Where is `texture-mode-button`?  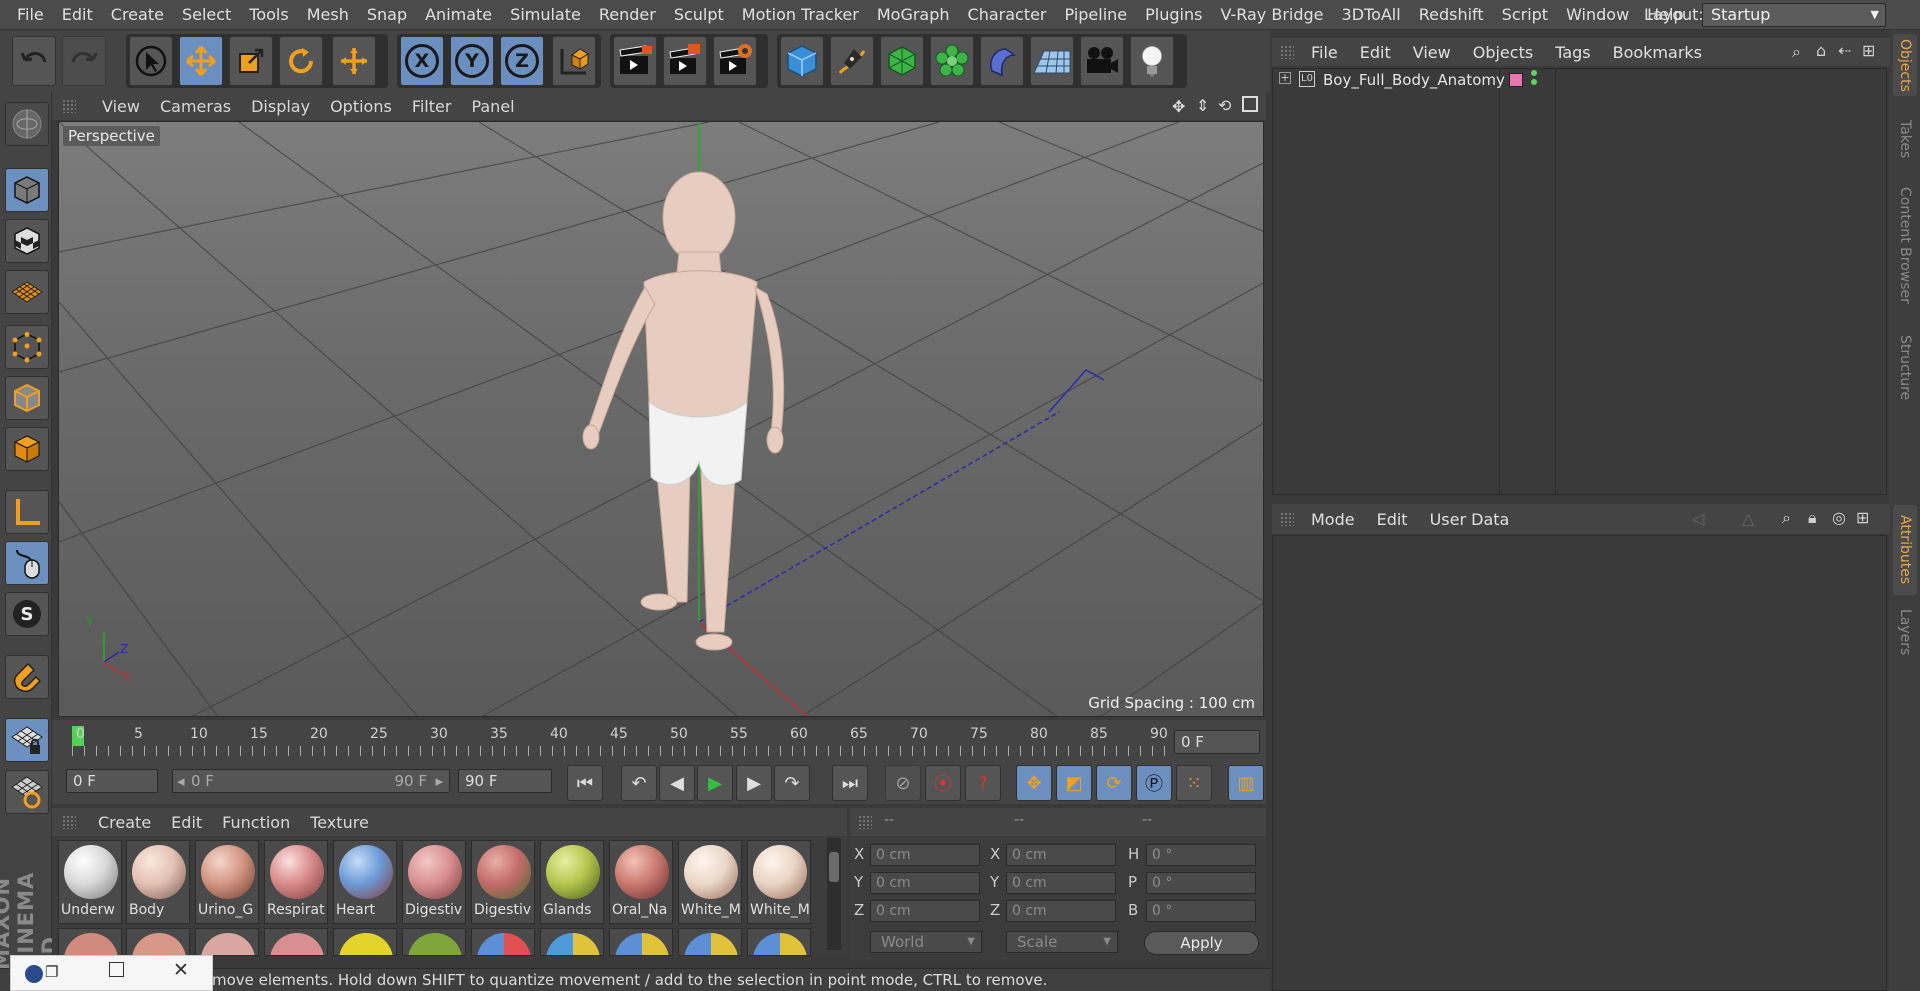 texture-mode-button is located at coordinates (27, 241).